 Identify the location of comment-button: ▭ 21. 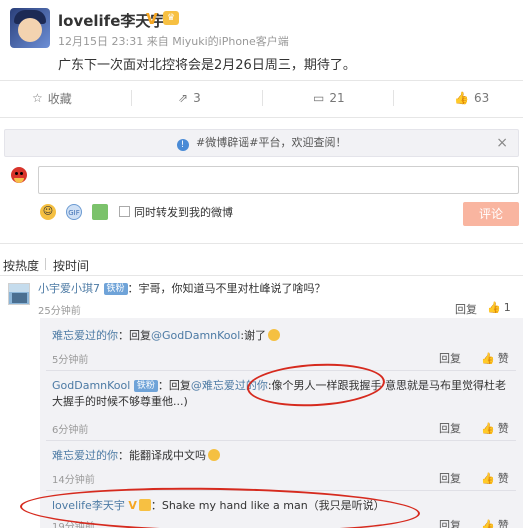
(329, 98).